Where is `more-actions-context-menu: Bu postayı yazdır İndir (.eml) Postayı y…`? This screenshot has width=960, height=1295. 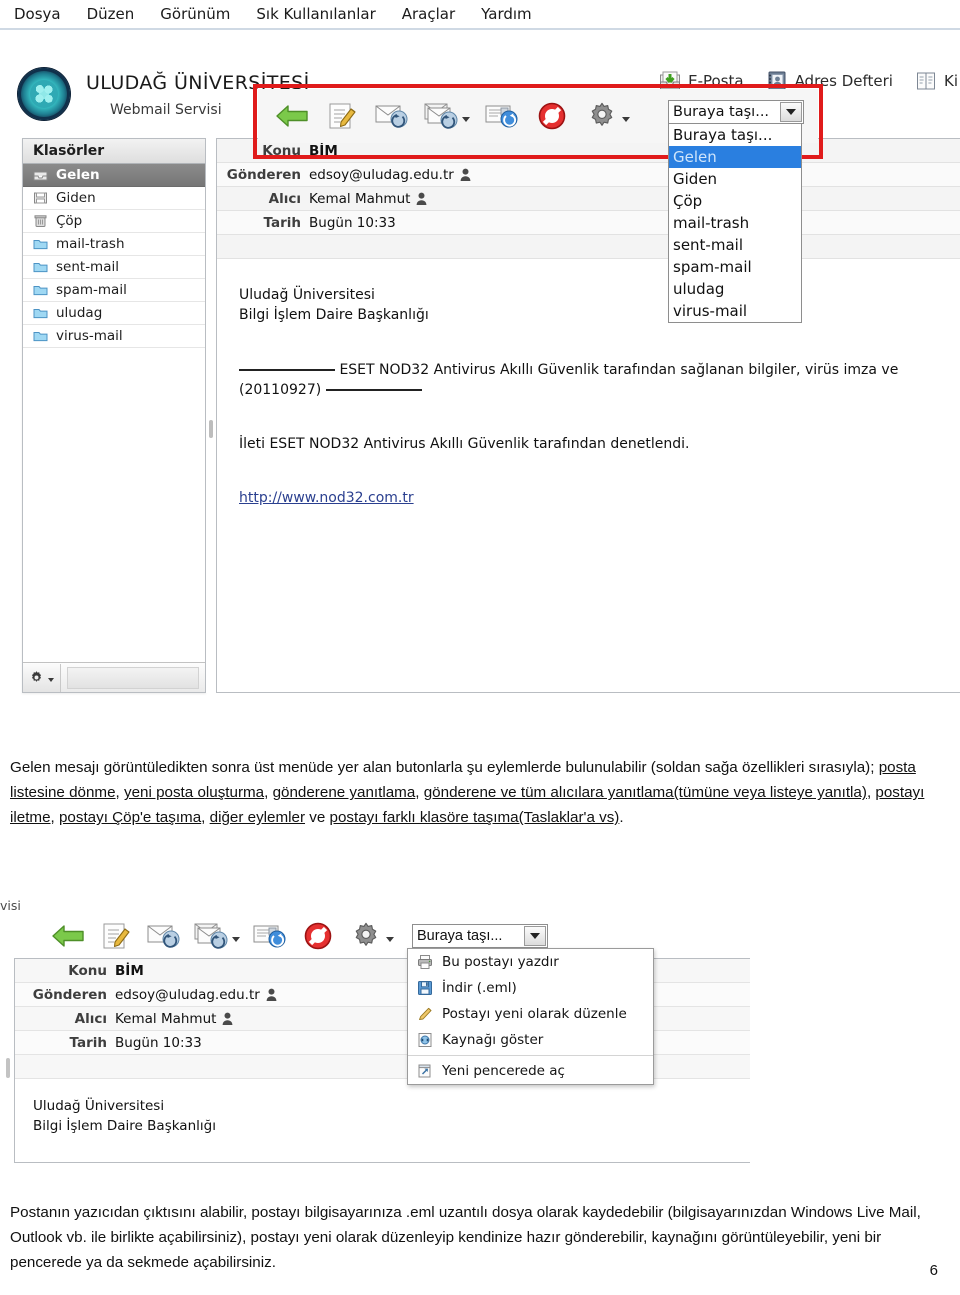 more-actions-context-menu: Bu postayı yazdır İndir (.eml) Postayı y… is located at coordinates (530, 1016).